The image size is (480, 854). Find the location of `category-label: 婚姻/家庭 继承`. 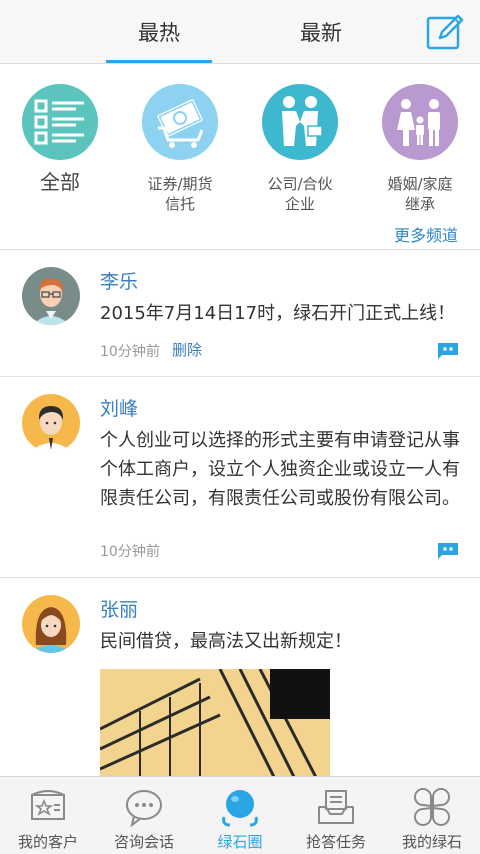

category-label: 婚姻/家庭 继承 is located at coordinates (419, 194).